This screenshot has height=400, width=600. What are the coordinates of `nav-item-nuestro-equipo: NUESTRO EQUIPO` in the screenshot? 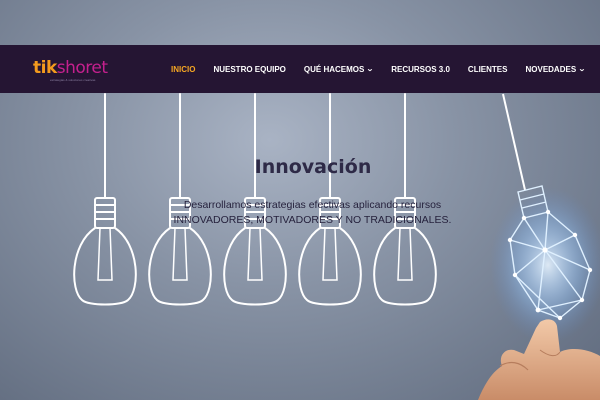 It's located at (249, 69).